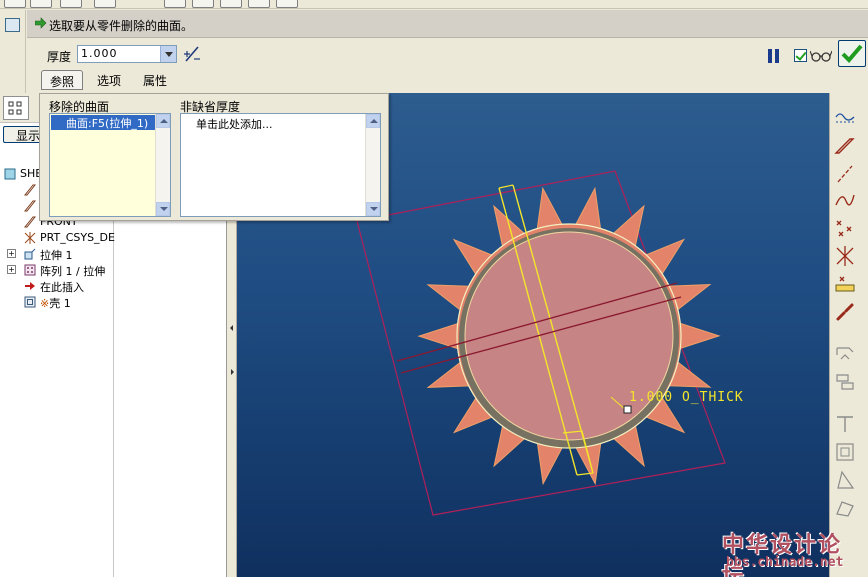 This screenshot has height=577, width=868. I want to click on offset-tool-icon, so click(845, 452).